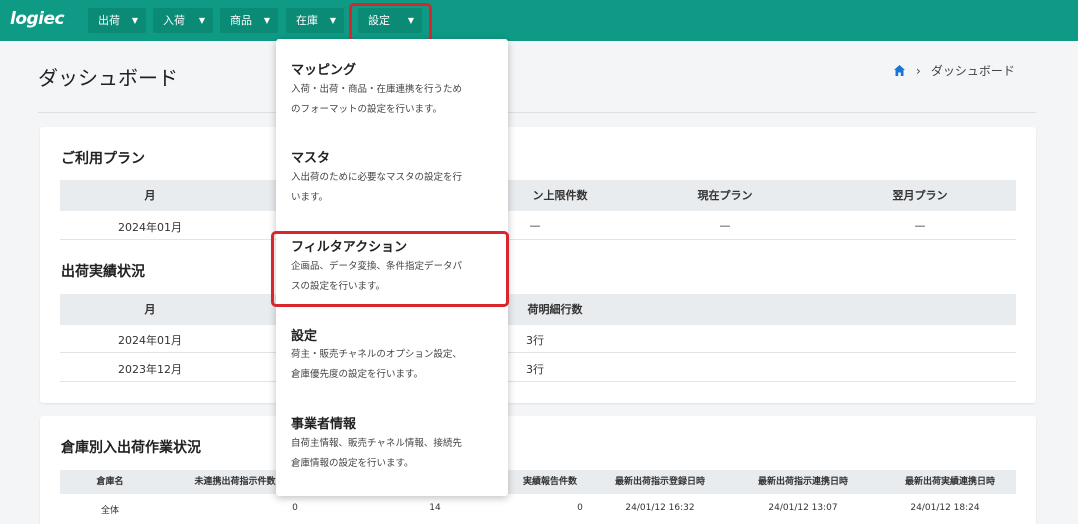 This screenshot has width=1078, height=524. I want to click on plan-col-next: 翌月プラン, so click(920, 195).